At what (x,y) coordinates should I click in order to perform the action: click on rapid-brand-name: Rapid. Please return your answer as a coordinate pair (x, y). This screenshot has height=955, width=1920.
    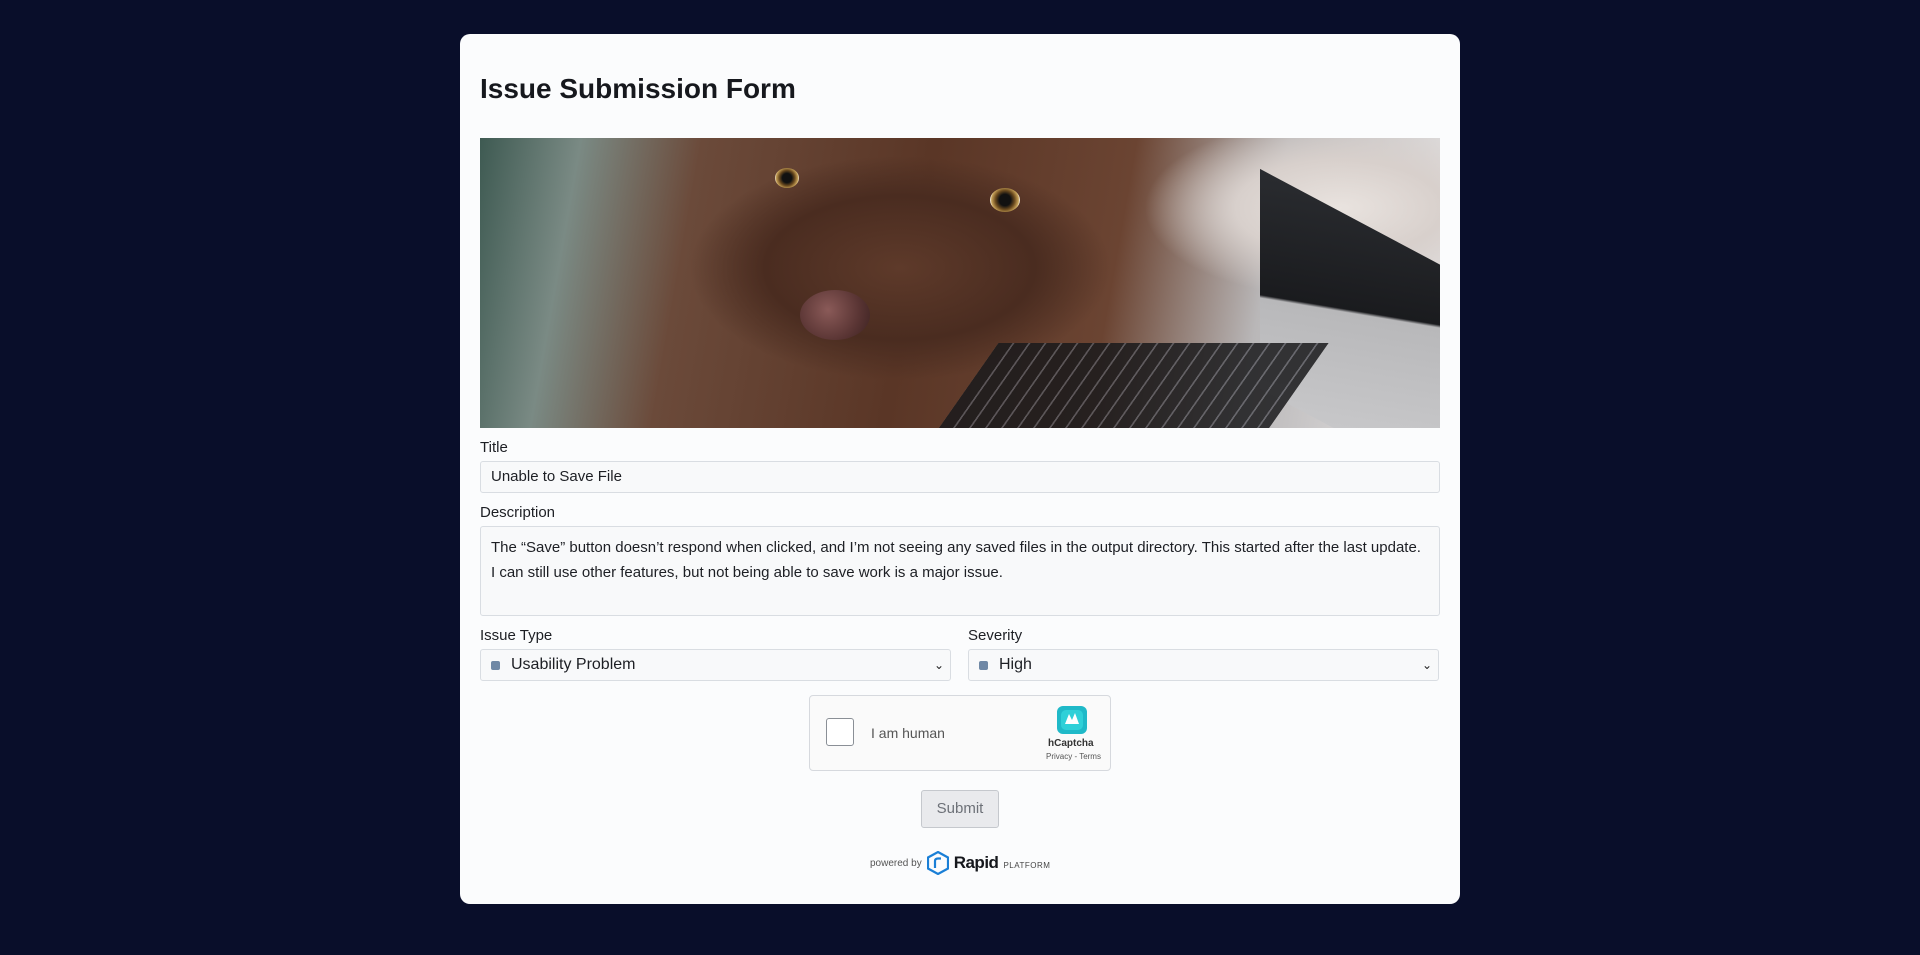
    Looking at the image, I should click on (976, 862).